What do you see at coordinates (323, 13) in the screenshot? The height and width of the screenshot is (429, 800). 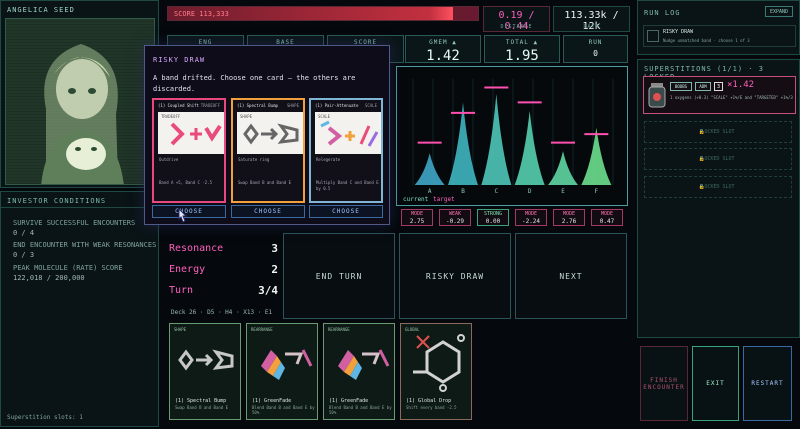 I see `score-bar: SCORE 113,333` at bounding box center [323, 13].